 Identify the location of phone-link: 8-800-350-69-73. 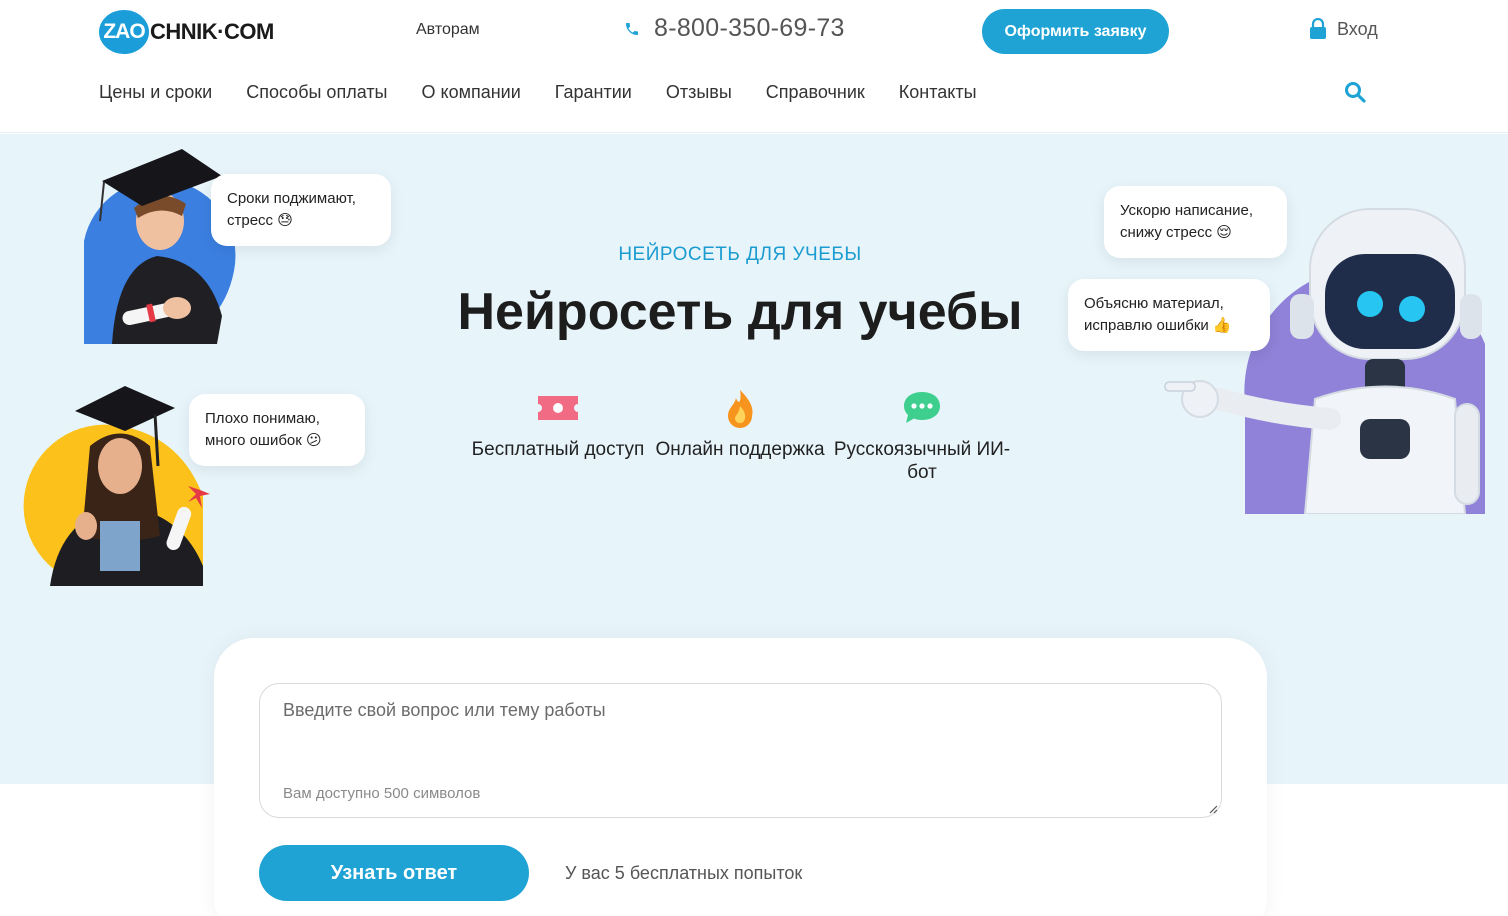
(734, 28).